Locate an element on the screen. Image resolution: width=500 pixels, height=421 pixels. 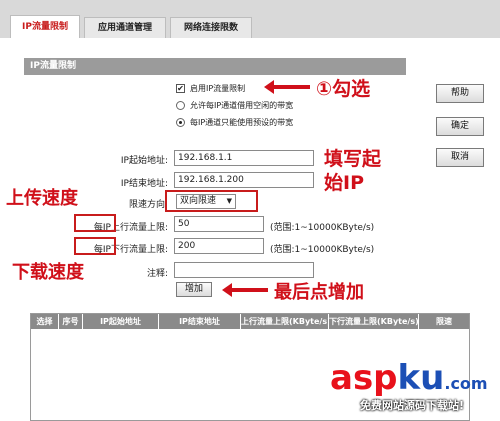
add-button: 增加 is located at coordinates (194, 289).